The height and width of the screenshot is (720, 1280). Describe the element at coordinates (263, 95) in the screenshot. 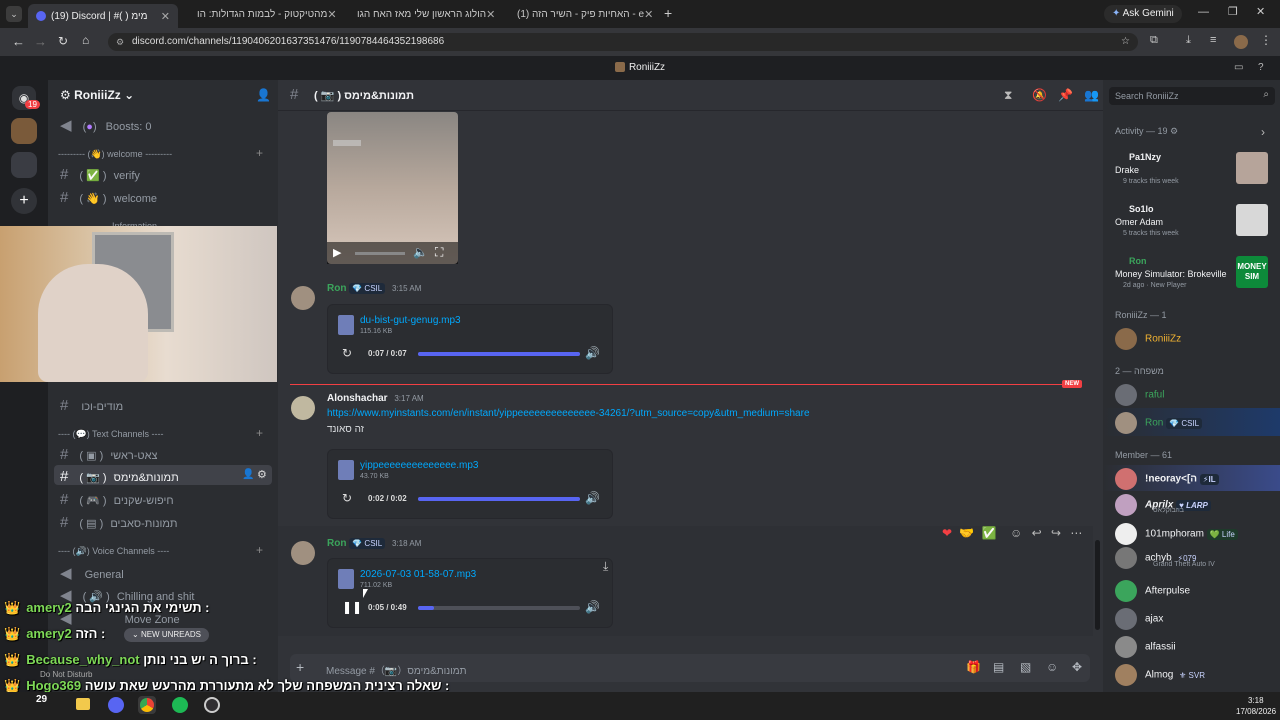

I see `add-member-icon: 👤` at that location.